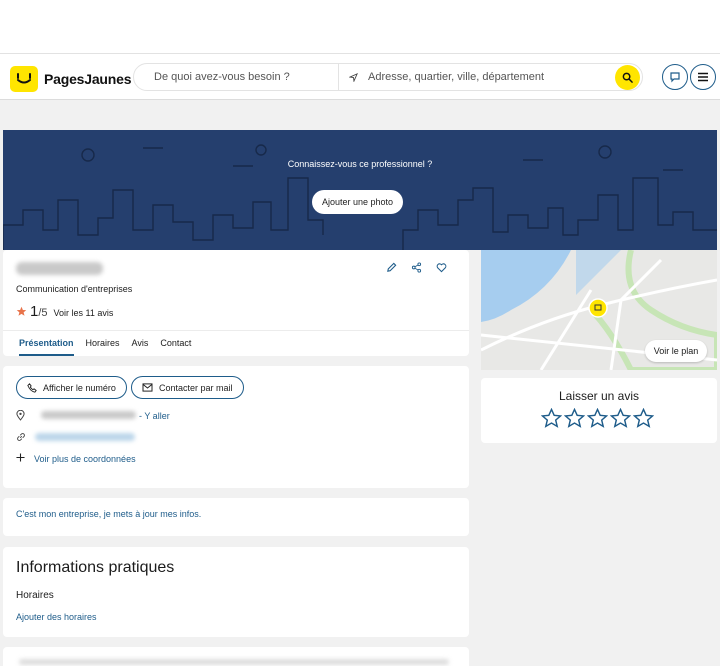 The width and height of the screenshot is (720, 666). What do you see at coordinates (46, 347) in the screenshot?
I see `tab-presentation: Présentation` at bounding box center [46, 347].